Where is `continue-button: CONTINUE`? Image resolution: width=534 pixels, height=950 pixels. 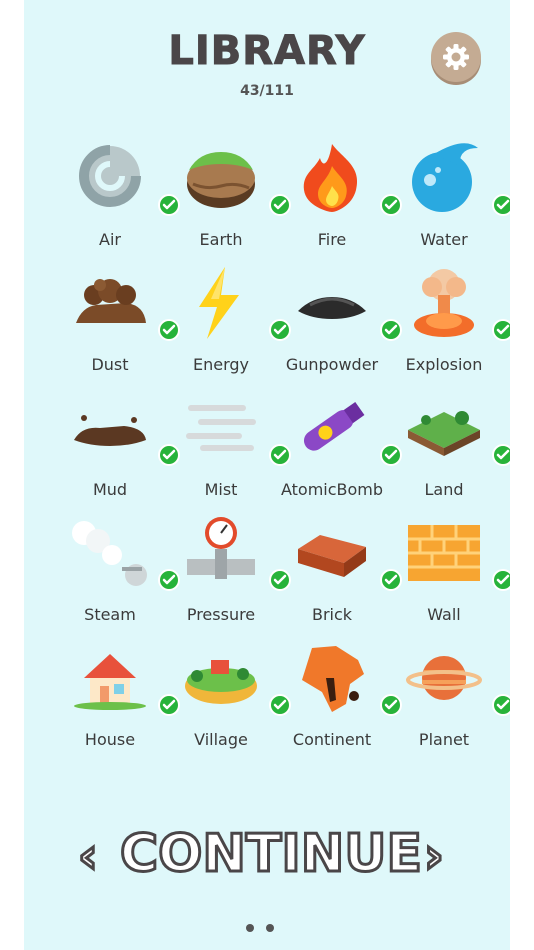
continue-button: CONTINUE is located at coordinates (271, 854).